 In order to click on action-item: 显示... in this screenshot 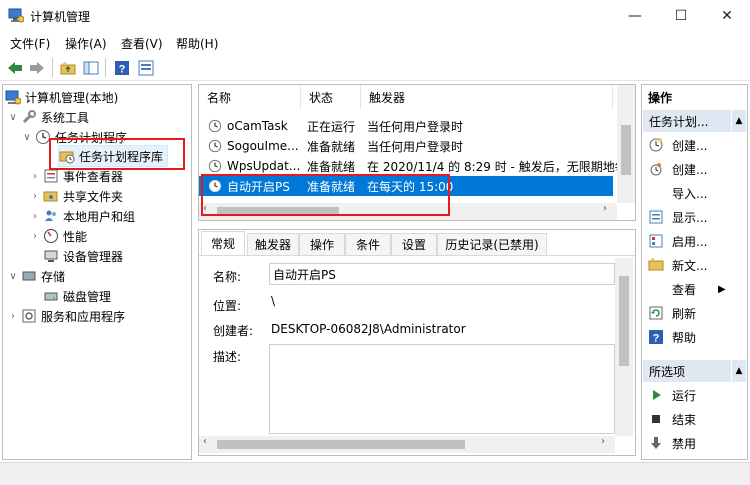, I will do `click(677, 217)`.